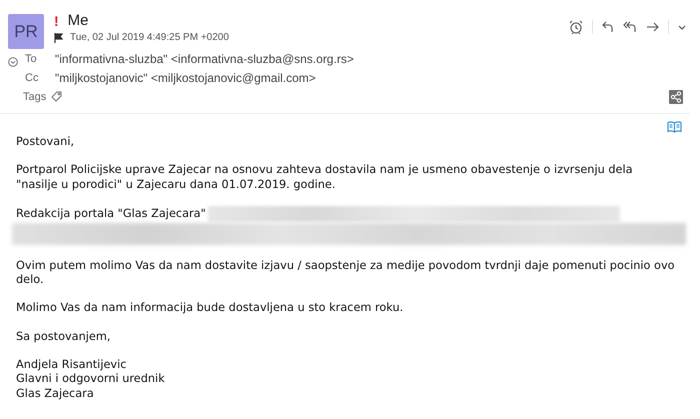 This screenshot has height=419, width=700. Describe the element at coordinates (32, 78) in the screenshot. I see `recipient-label: Cc` at that location.